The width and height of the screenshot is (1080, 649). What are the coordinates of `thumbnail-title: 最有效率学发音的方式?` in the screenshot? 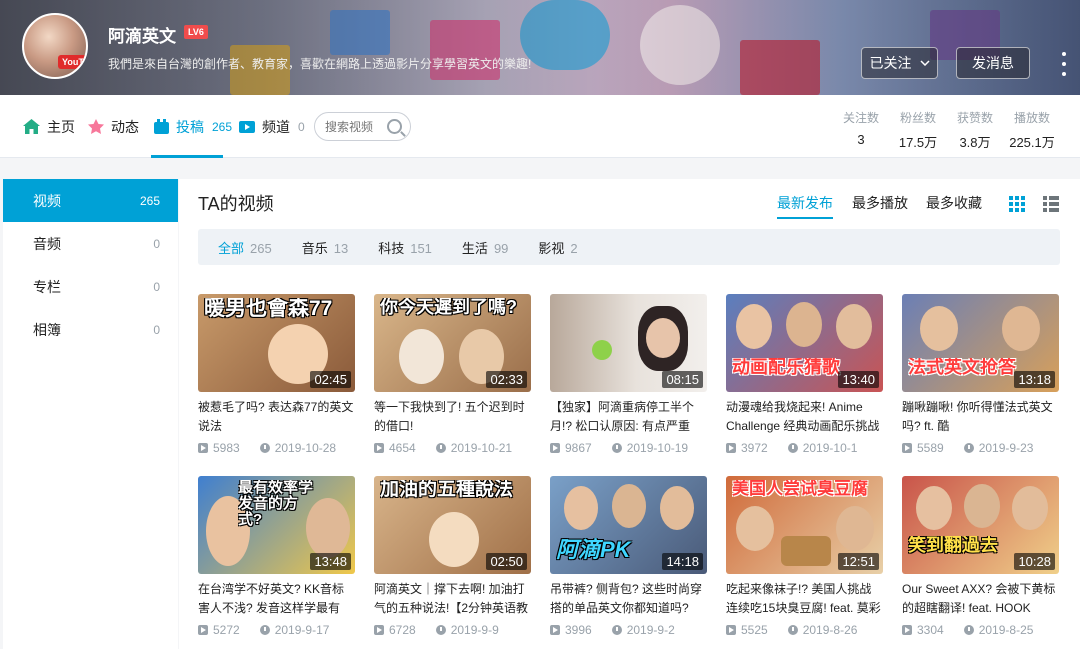 It's located at (276, 504).